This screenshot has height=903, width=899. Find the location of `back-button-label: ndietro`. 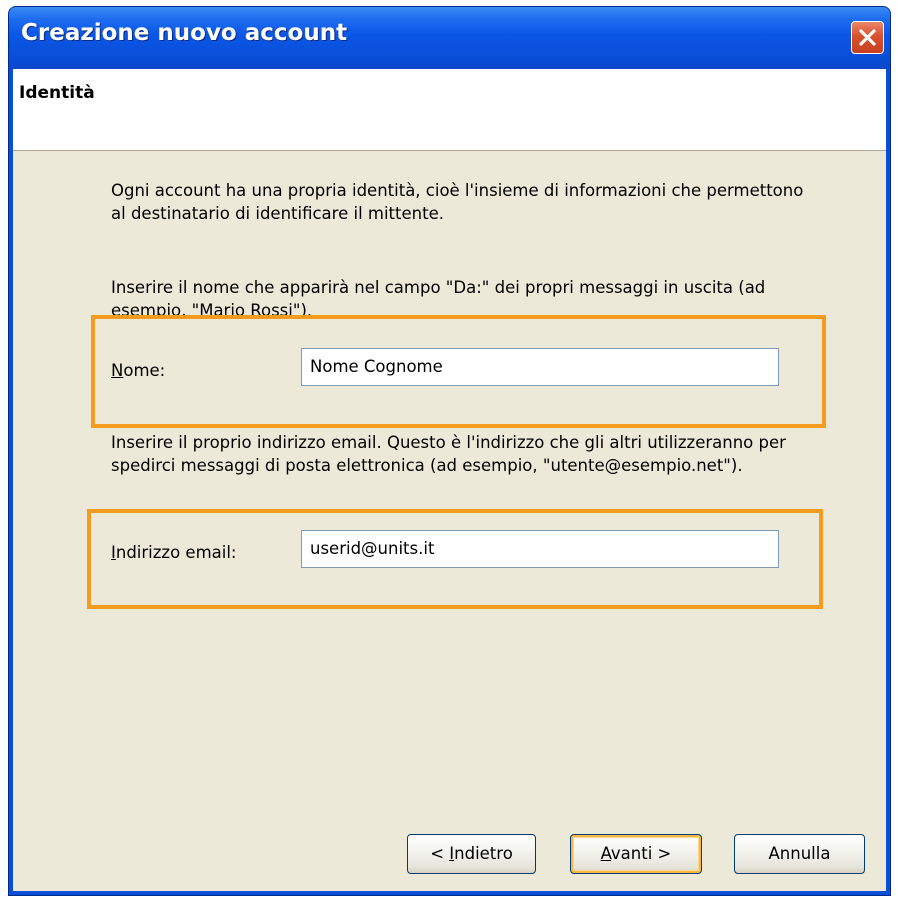

back-button-label: ndietro is located at coordinates (483, 853).